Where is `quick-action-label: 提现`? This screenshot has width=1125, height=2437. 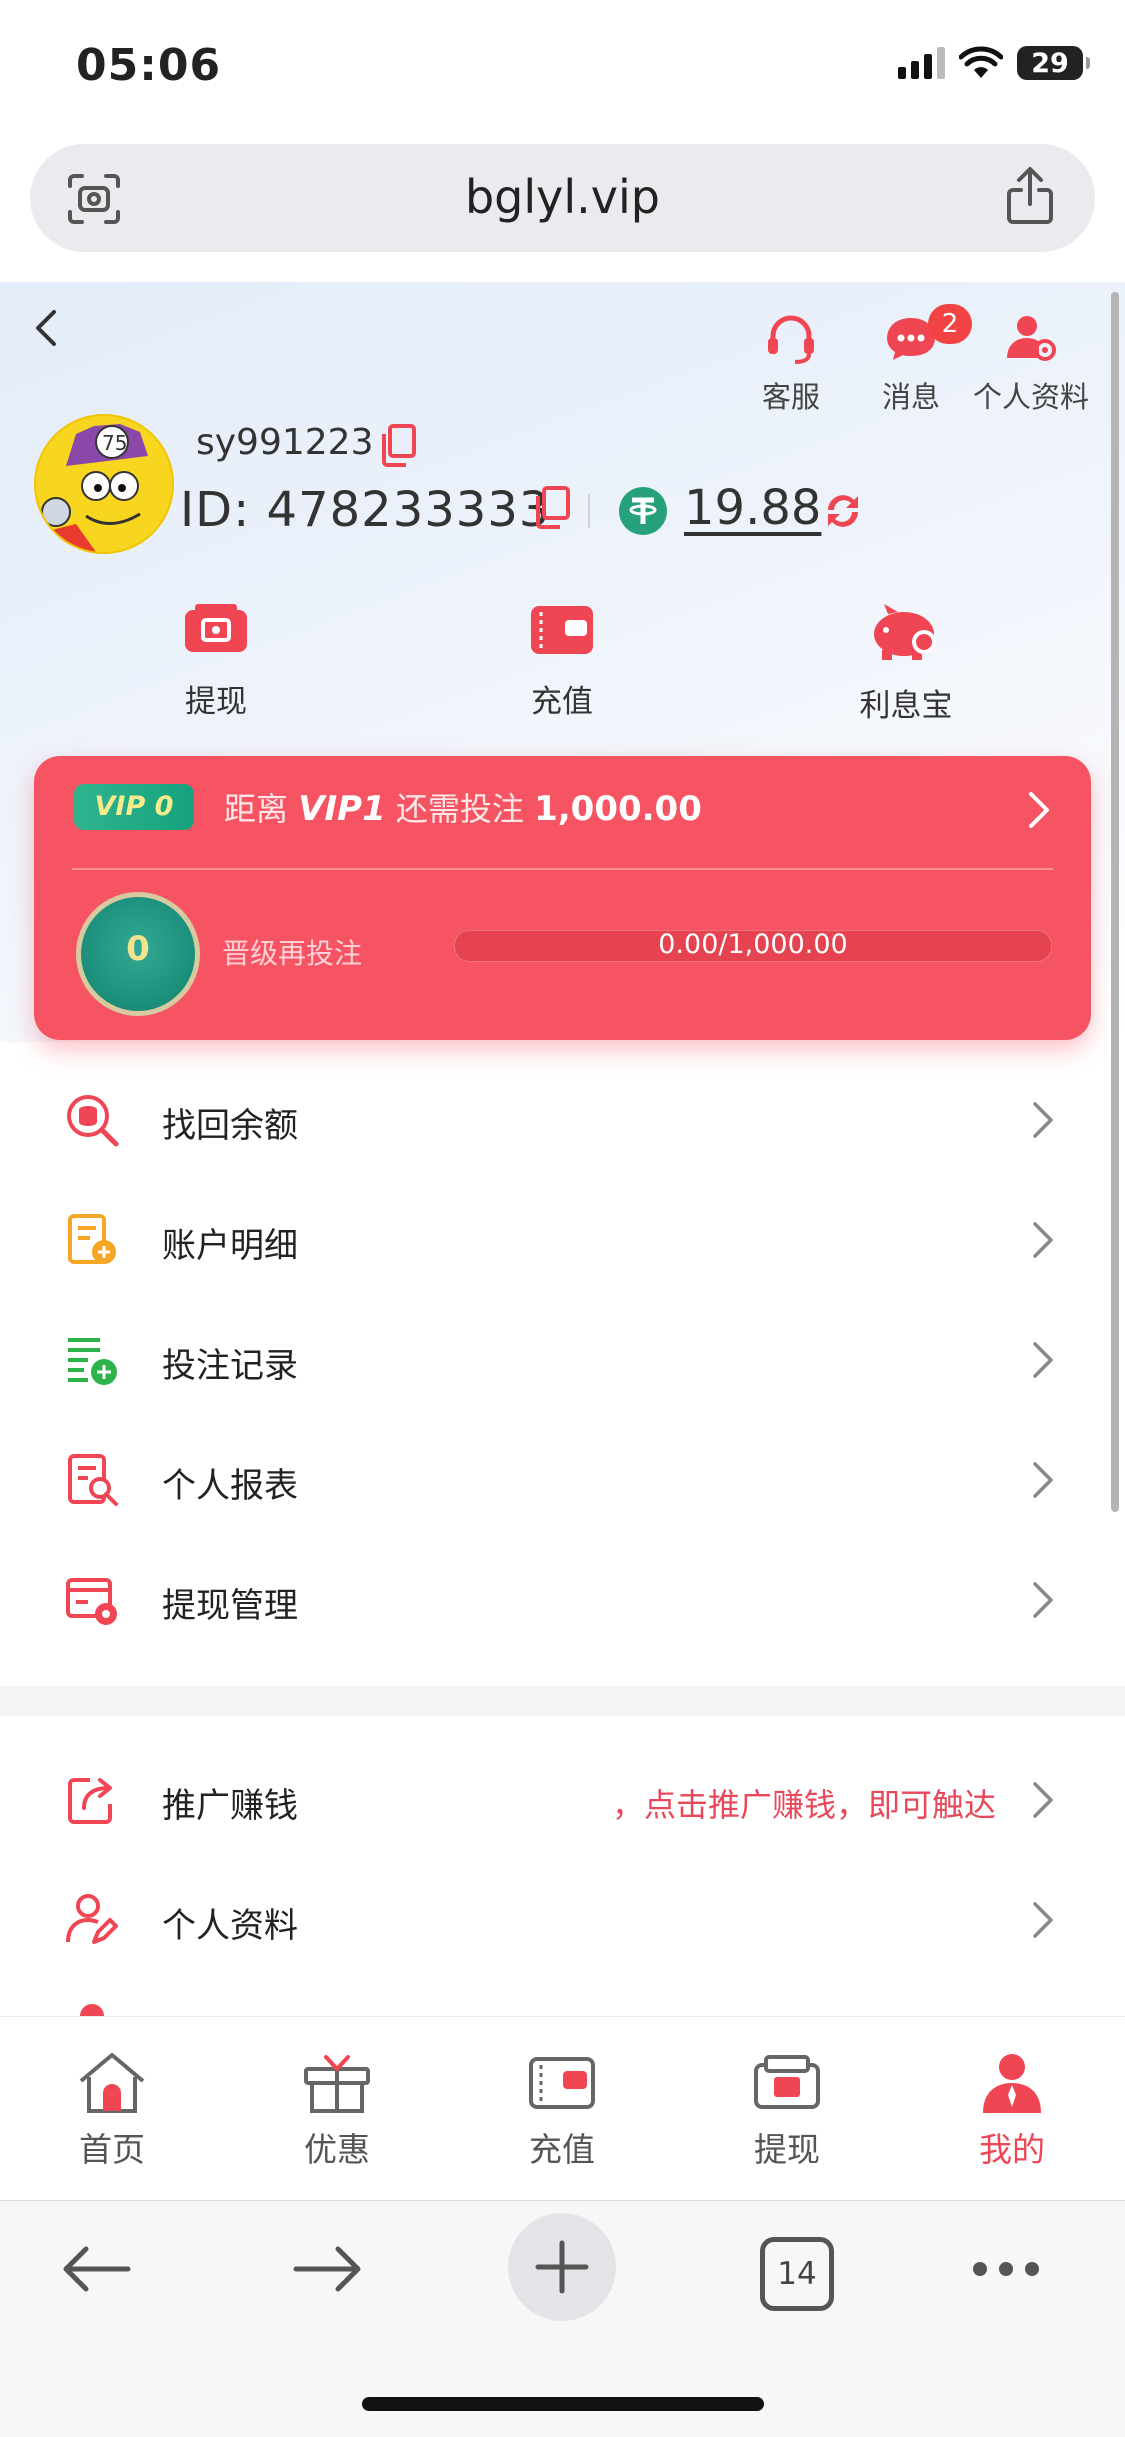 quick-action-label: 提现 is located at coordinates (216, 702).